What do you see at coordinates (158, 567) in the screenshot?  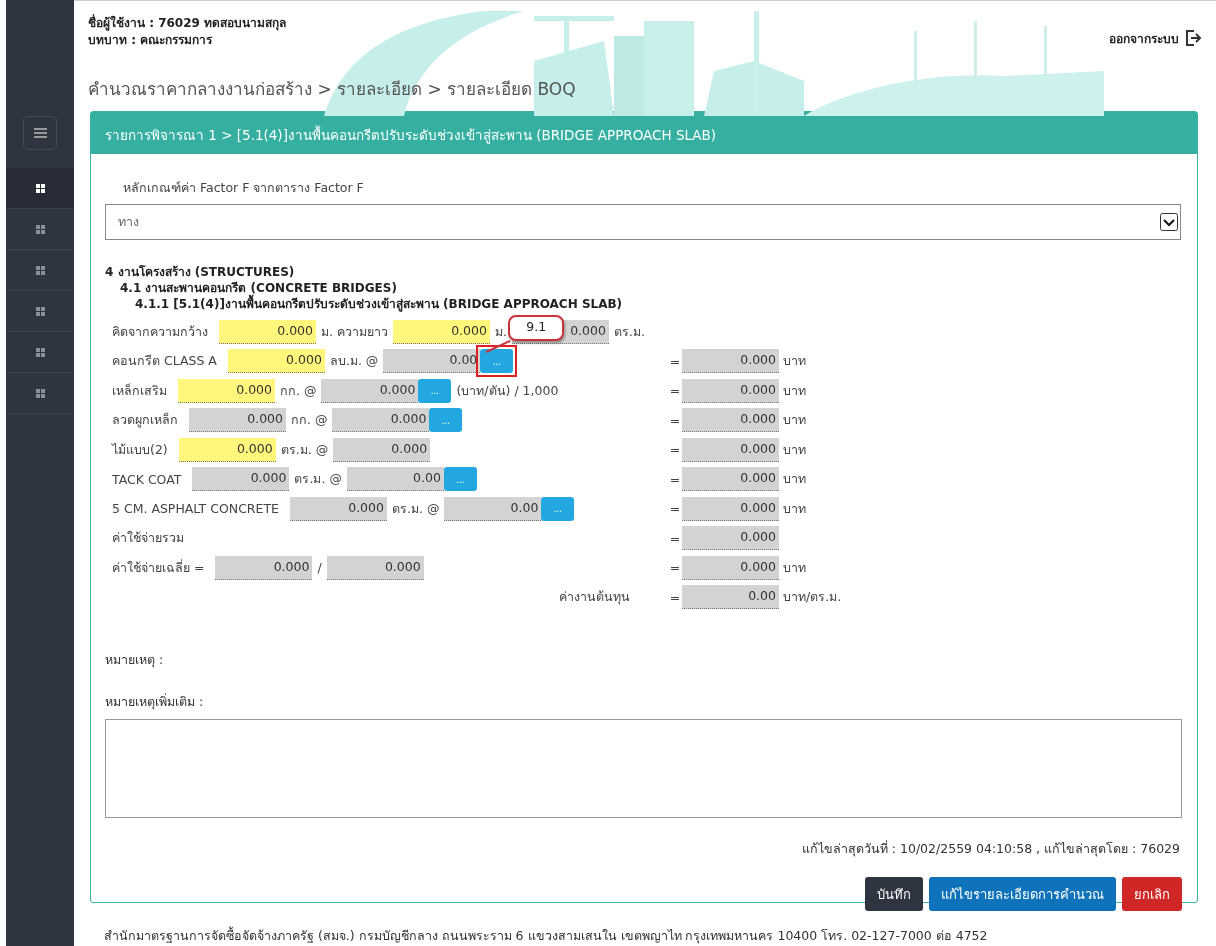 I see `row-label: ค่าใช้จ่ายเฉลี่ย =` at bounding box center [158, 567].